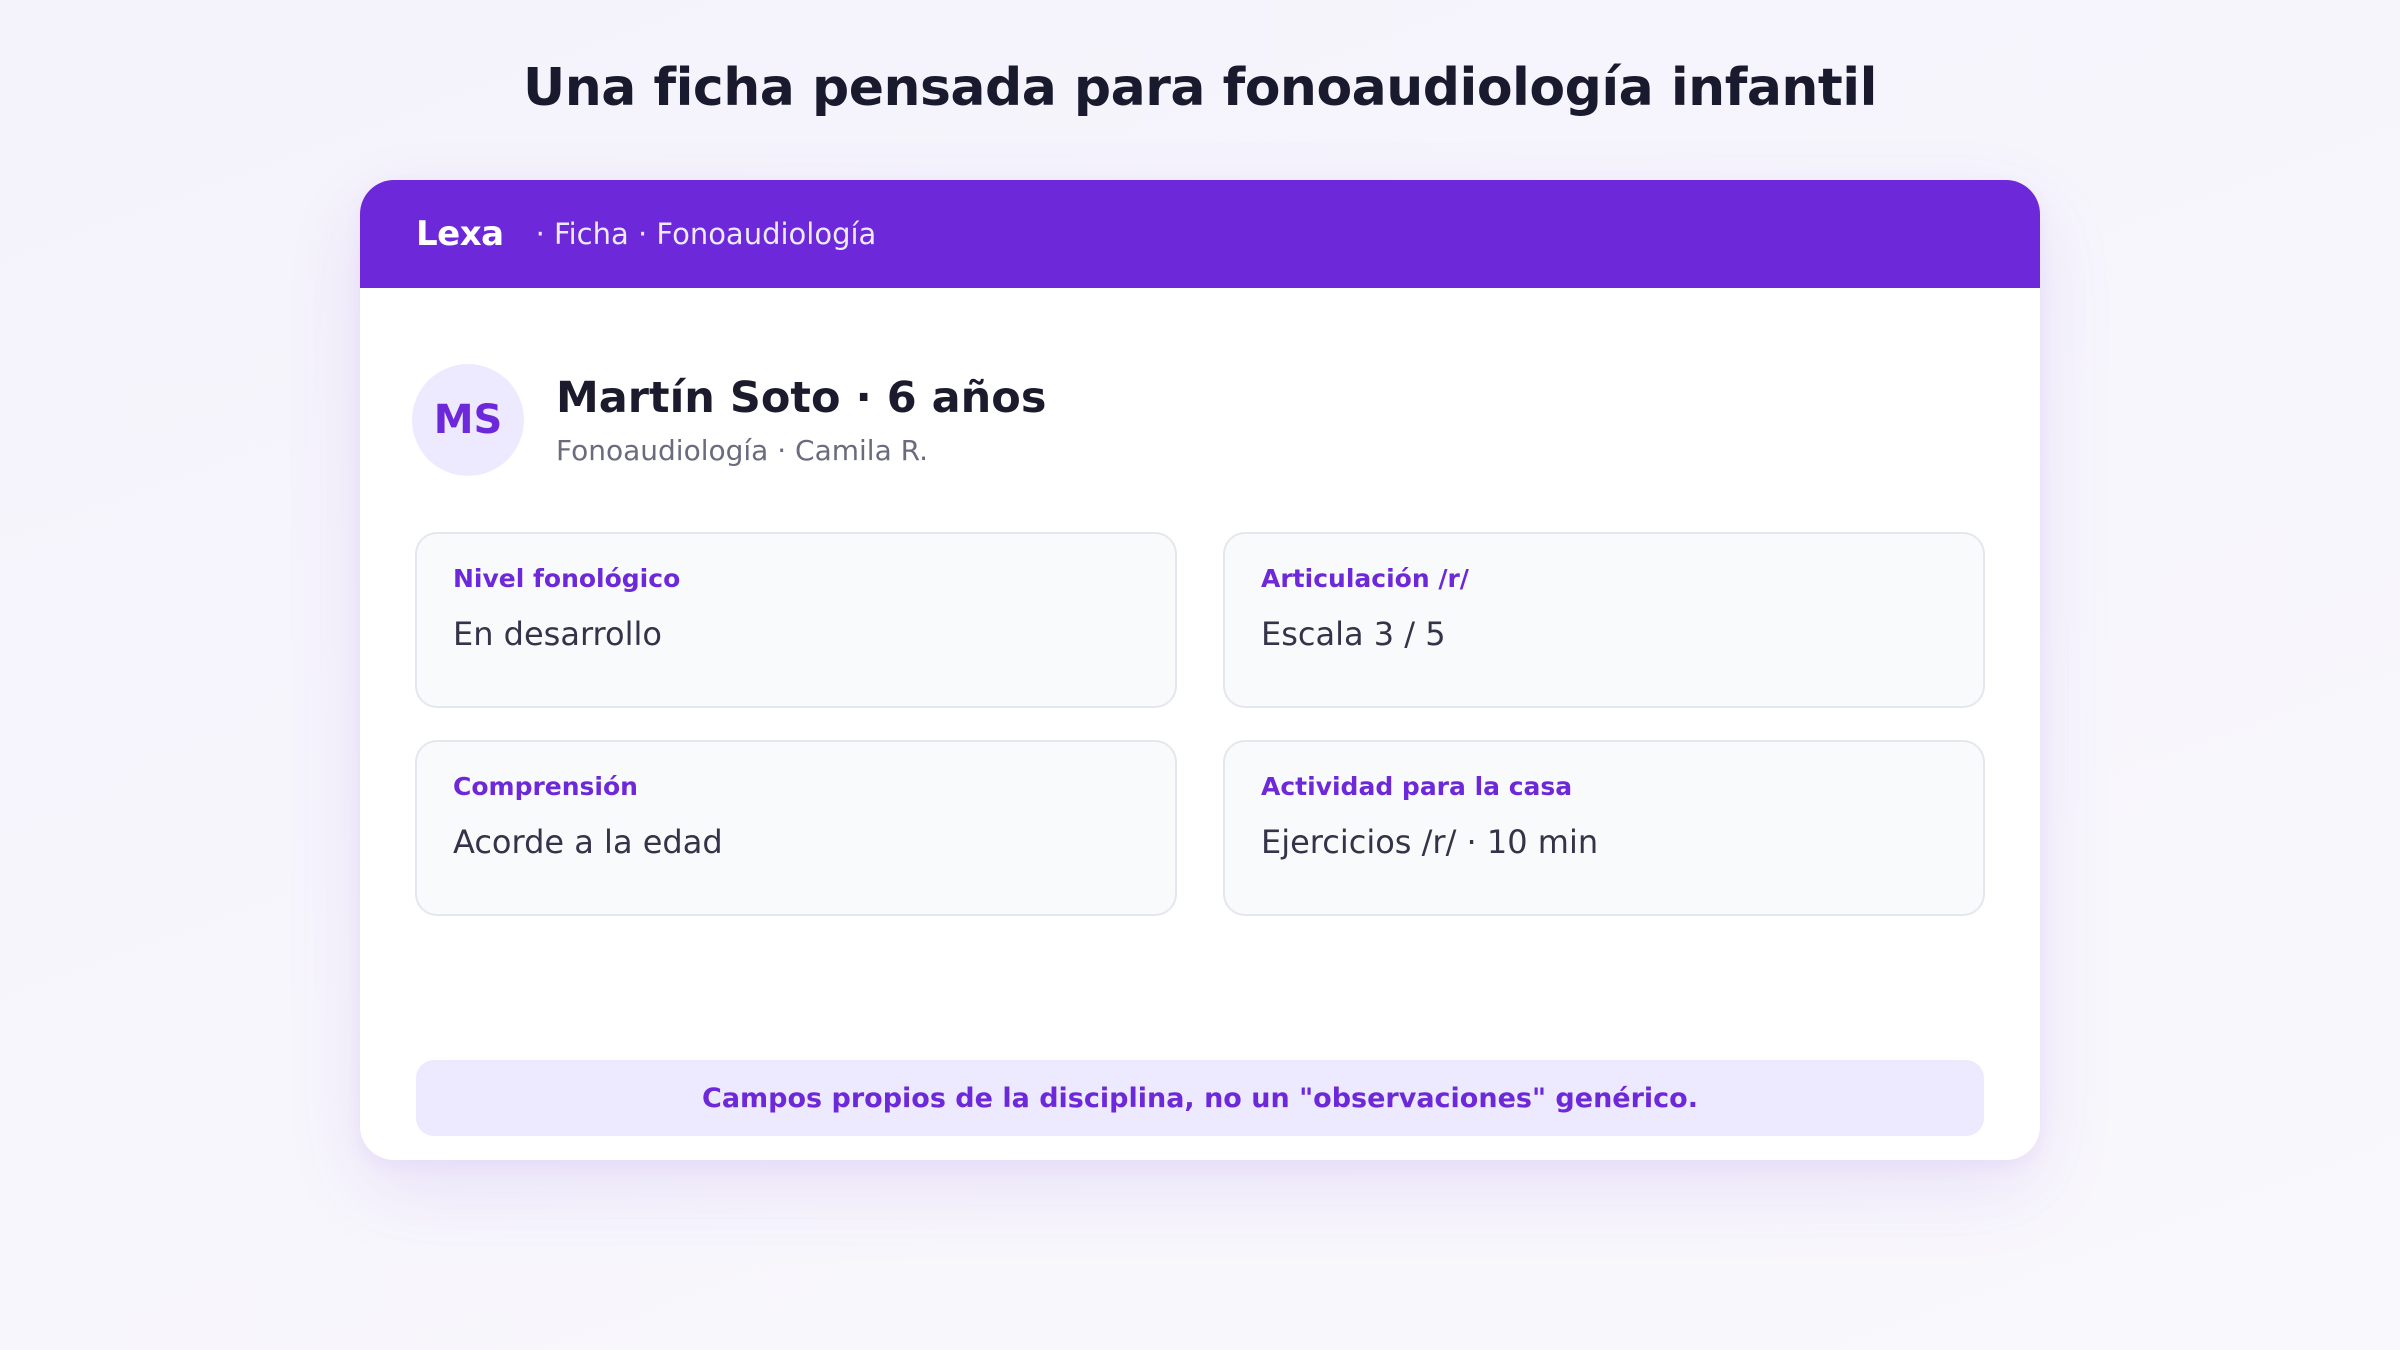  I want to click on brand-logo: Lexa, so click(460, 234).